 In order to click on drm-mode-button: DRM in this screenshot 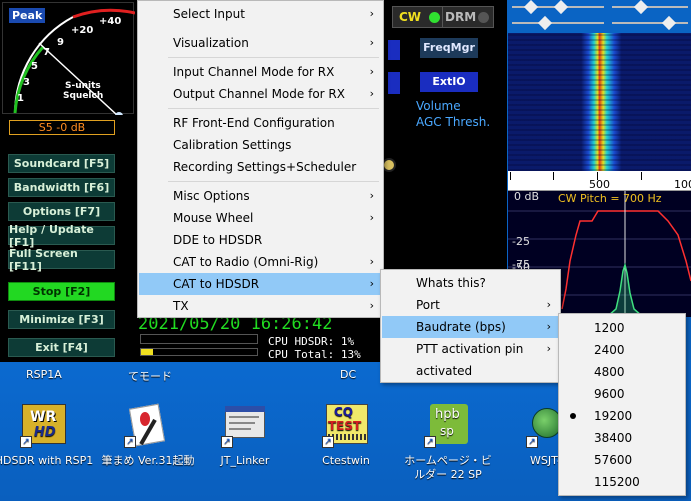, I will do `click(468, 17)`.